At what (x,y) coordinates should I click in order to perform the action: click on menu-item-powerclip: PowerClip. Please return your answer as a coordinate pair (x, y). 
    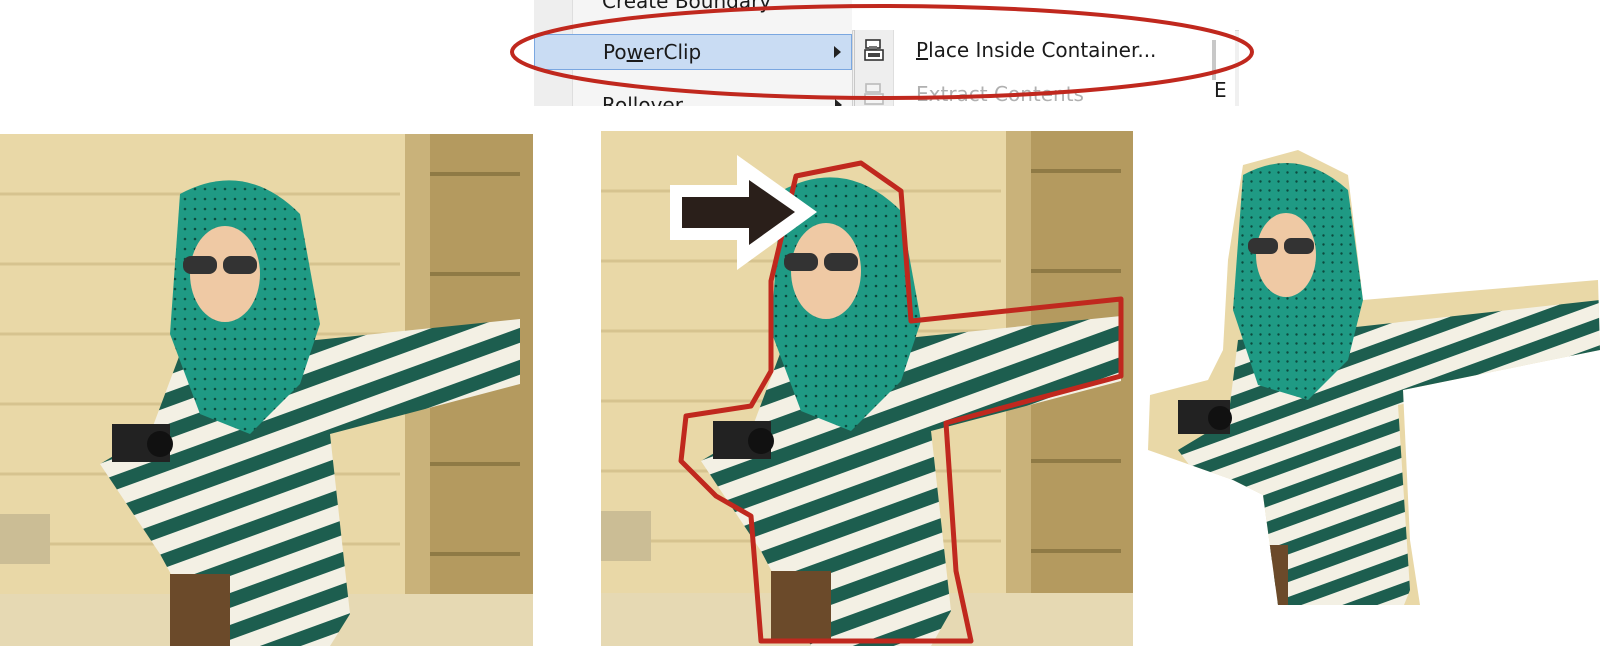
    Looking at the image, I should click on (693, 52).